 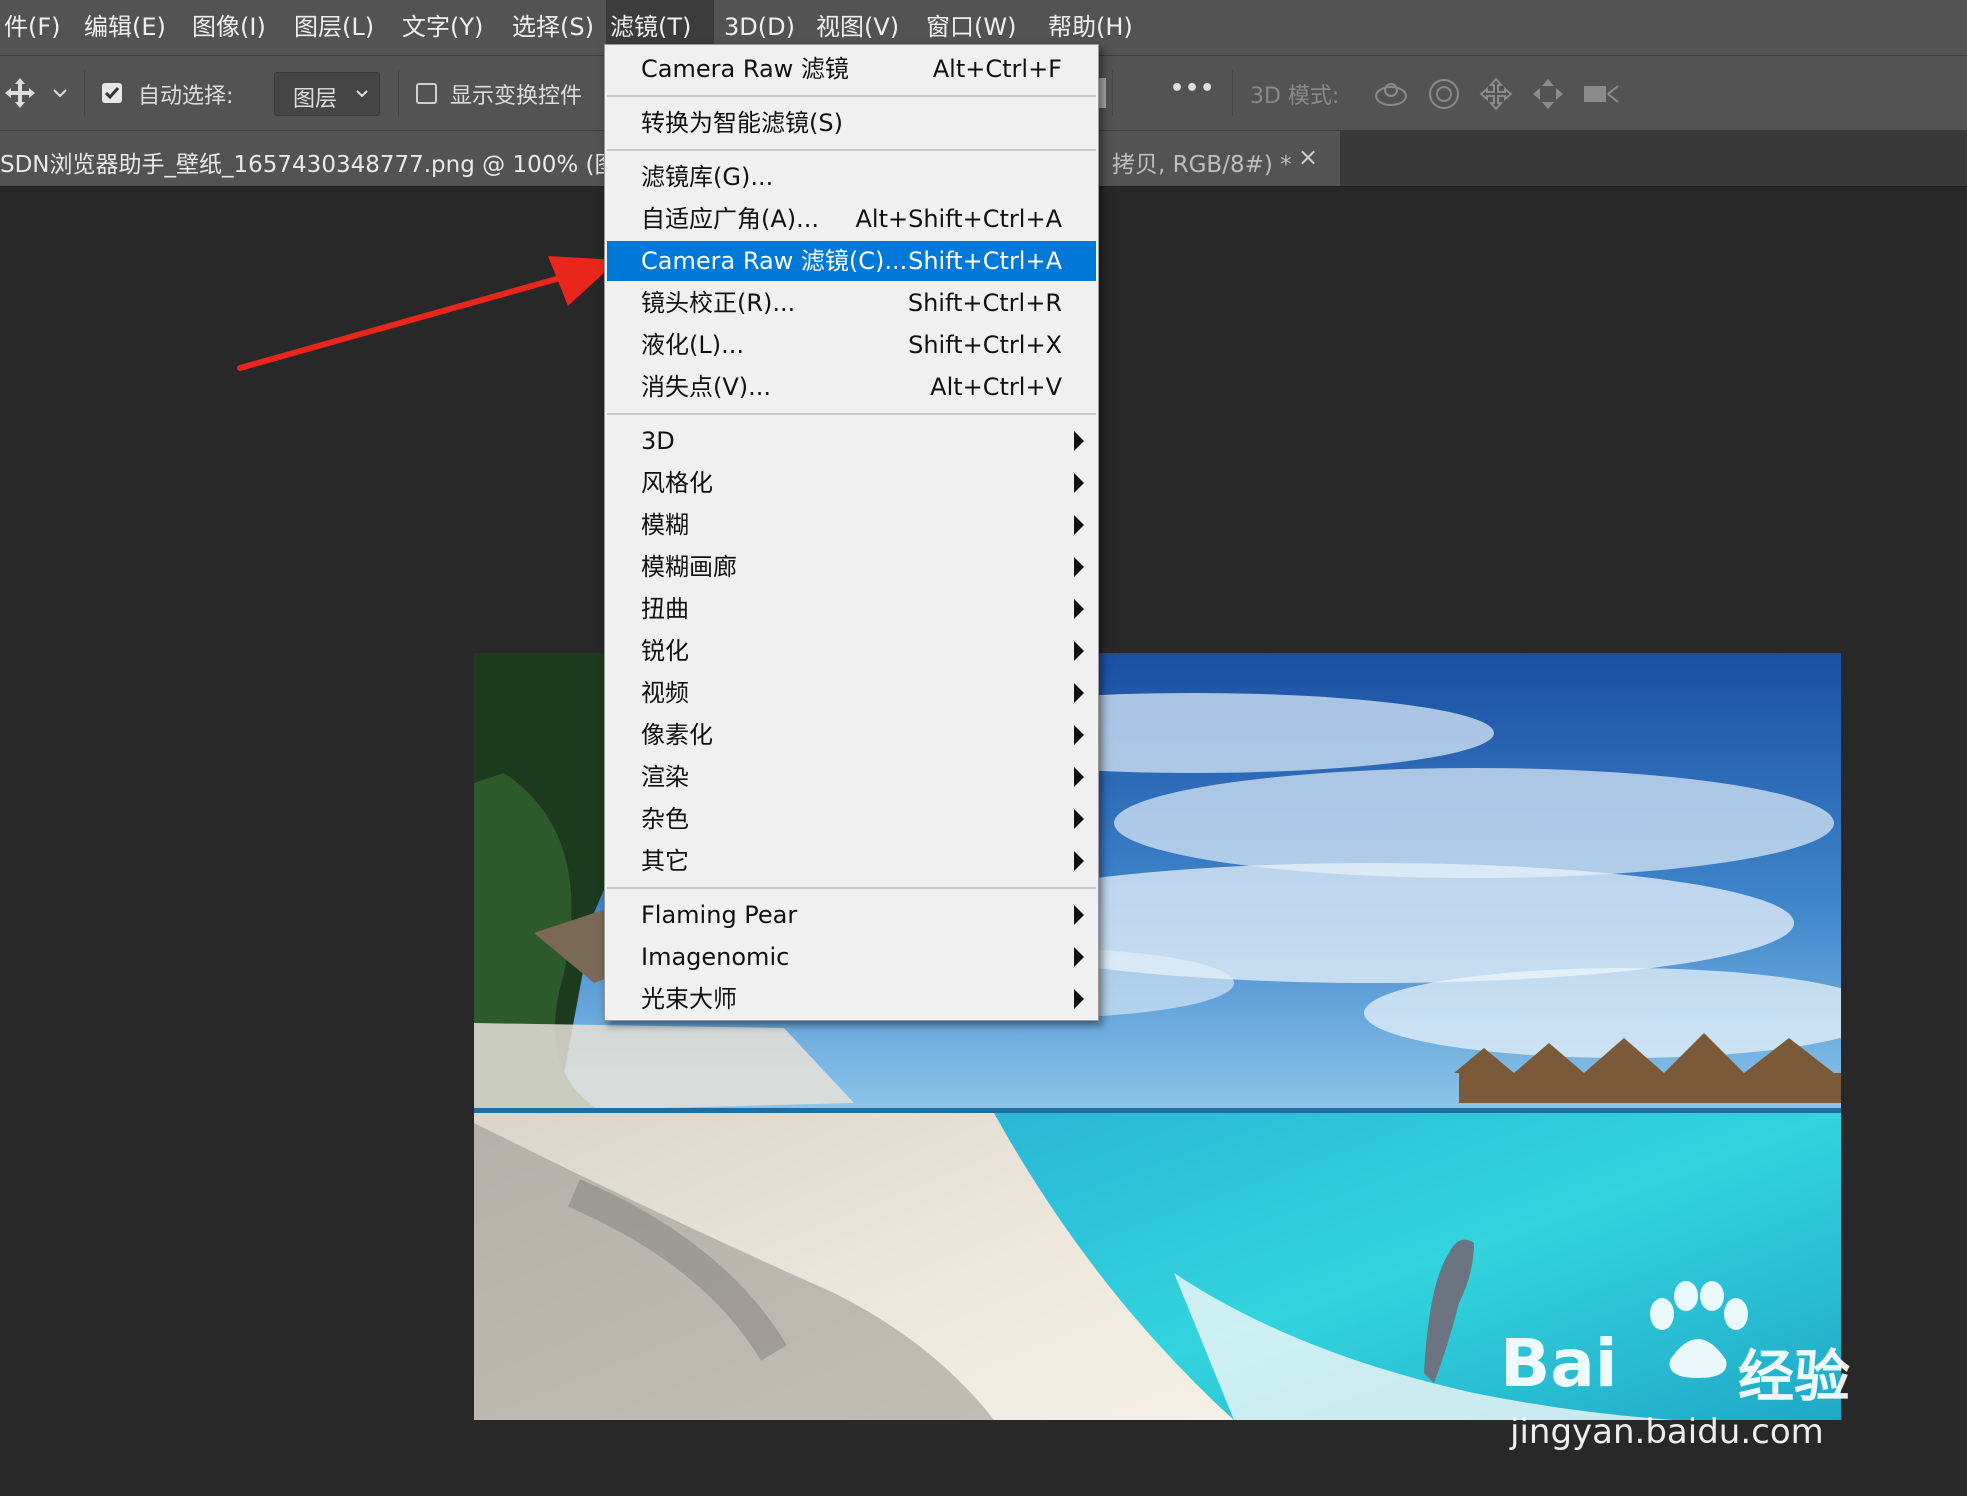 I want to click on 3d-slide-icon, so click(x=1548, y=94).